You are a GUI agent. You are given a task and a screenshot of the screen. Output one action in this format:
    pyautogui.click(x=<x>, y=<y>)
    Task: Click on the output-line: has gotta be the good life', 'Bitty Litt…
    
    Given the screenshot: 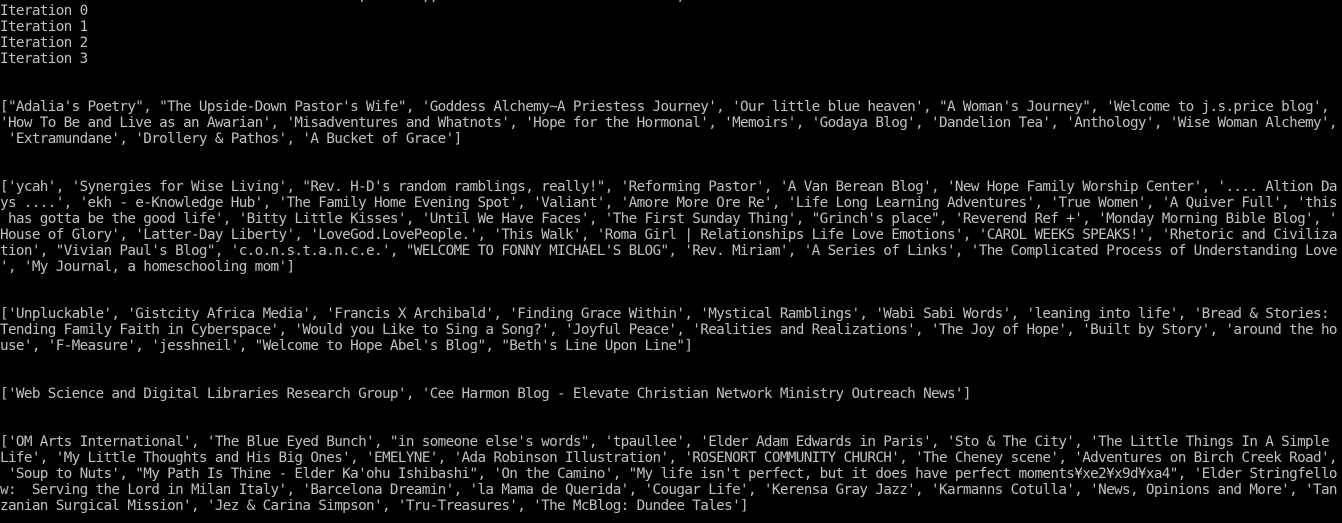 What is the action you would take?
    pyautogui.click(x=669, y=219)
    